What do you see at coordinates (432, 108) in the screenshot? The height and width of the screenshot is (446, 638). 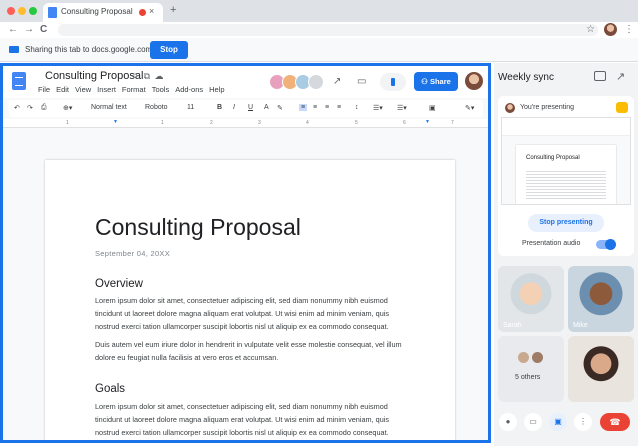 I see `image-icon: ▣` at bounding box center [432, 108].